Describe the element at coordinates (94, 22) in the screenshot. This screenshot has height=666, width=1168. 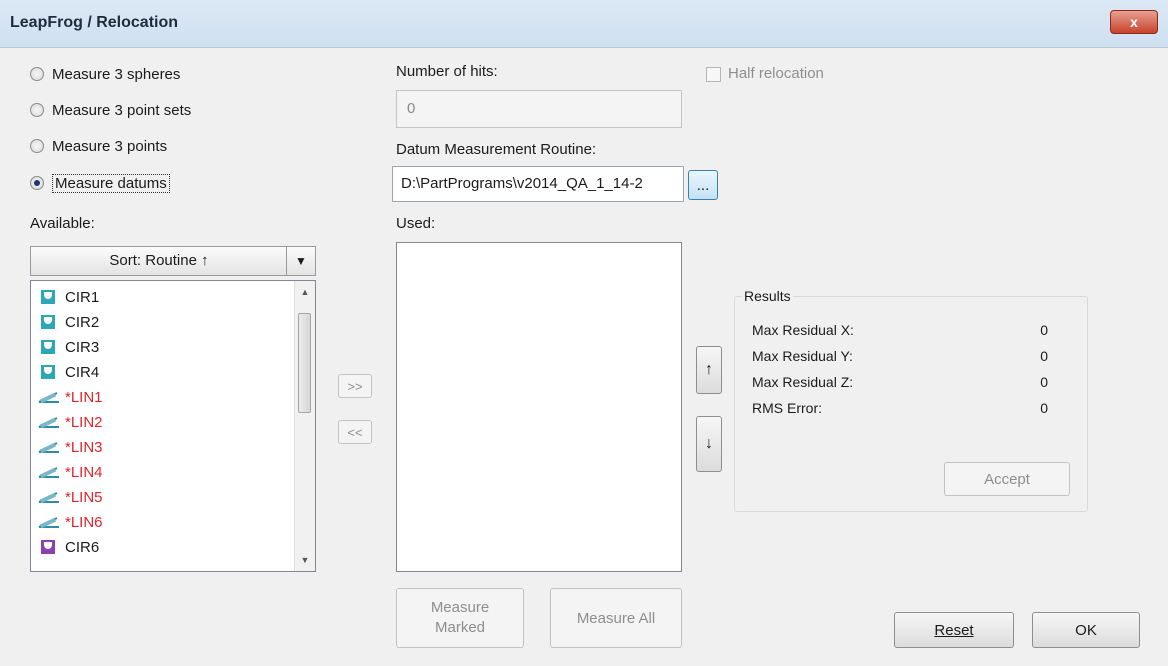
I see `window-title: LeapFrog / Relocation` at that location.